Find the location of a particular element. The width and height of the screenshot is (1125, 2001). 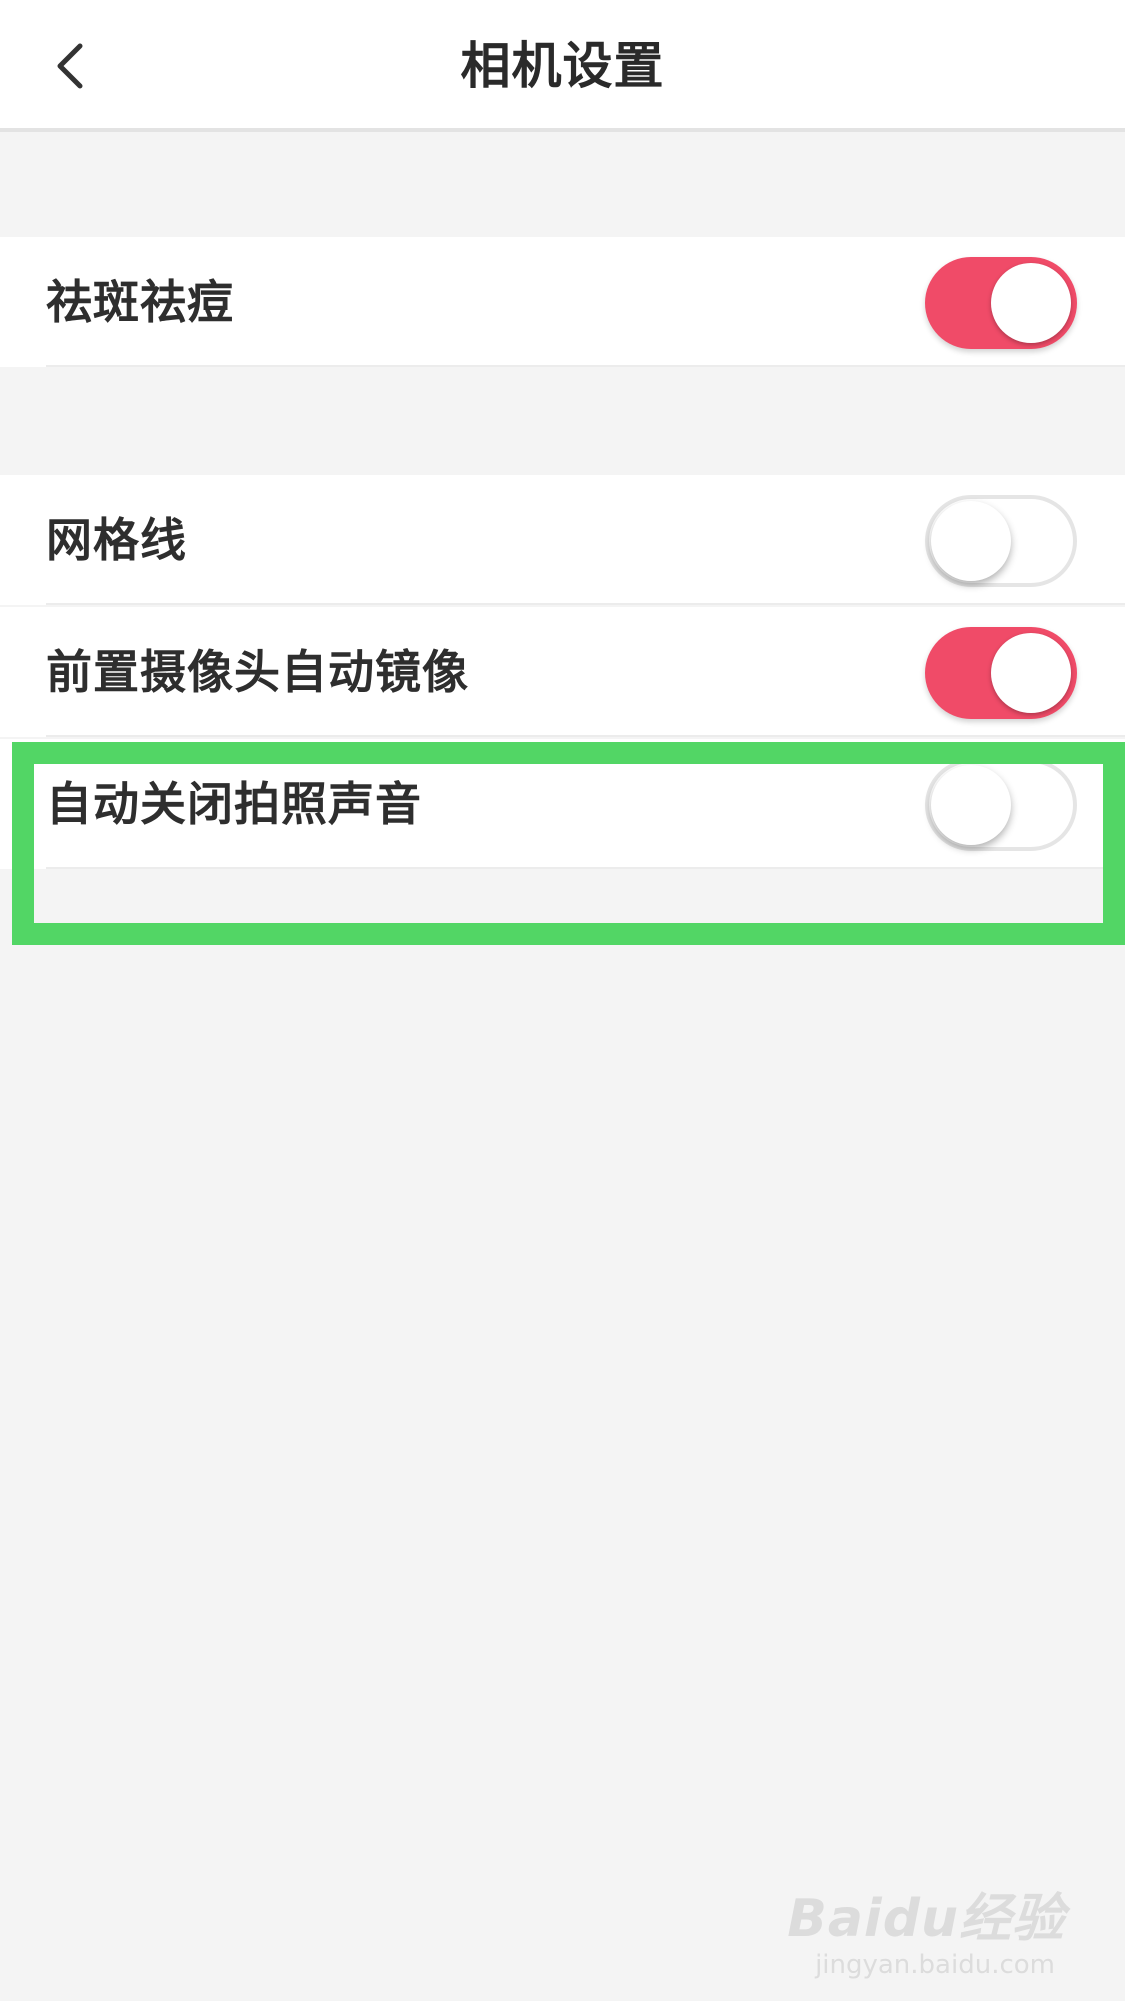

setting-row-shutter-sound: 自动关闭拍照声音 is located at coordinates (562, 804).